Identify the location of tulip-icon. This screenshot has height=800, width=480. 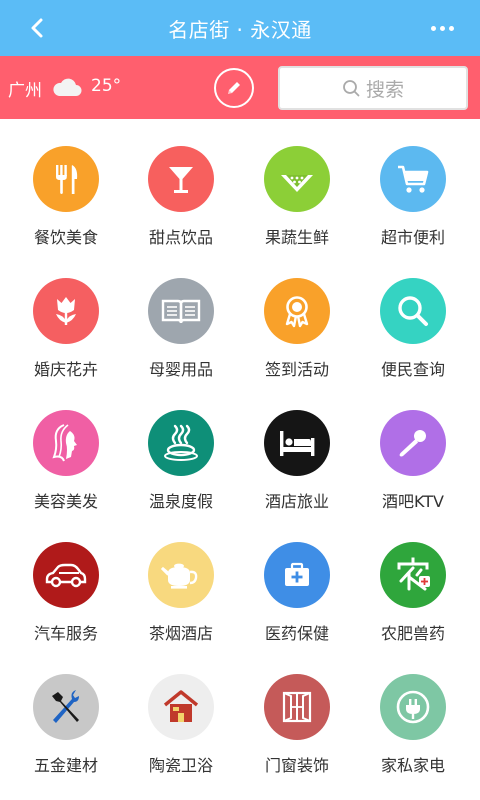
(66, 311).